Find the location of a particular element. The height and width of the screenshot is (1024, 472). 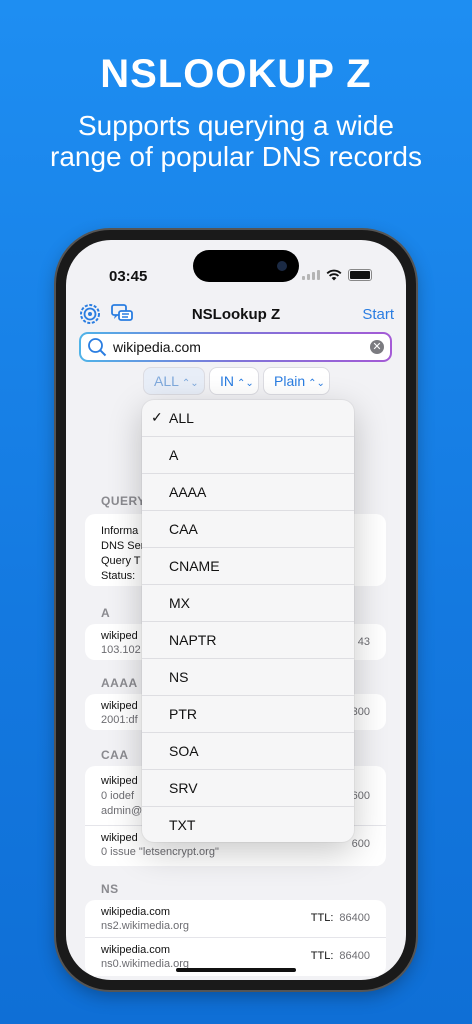

search-icon is located at coordinates (97, 347).